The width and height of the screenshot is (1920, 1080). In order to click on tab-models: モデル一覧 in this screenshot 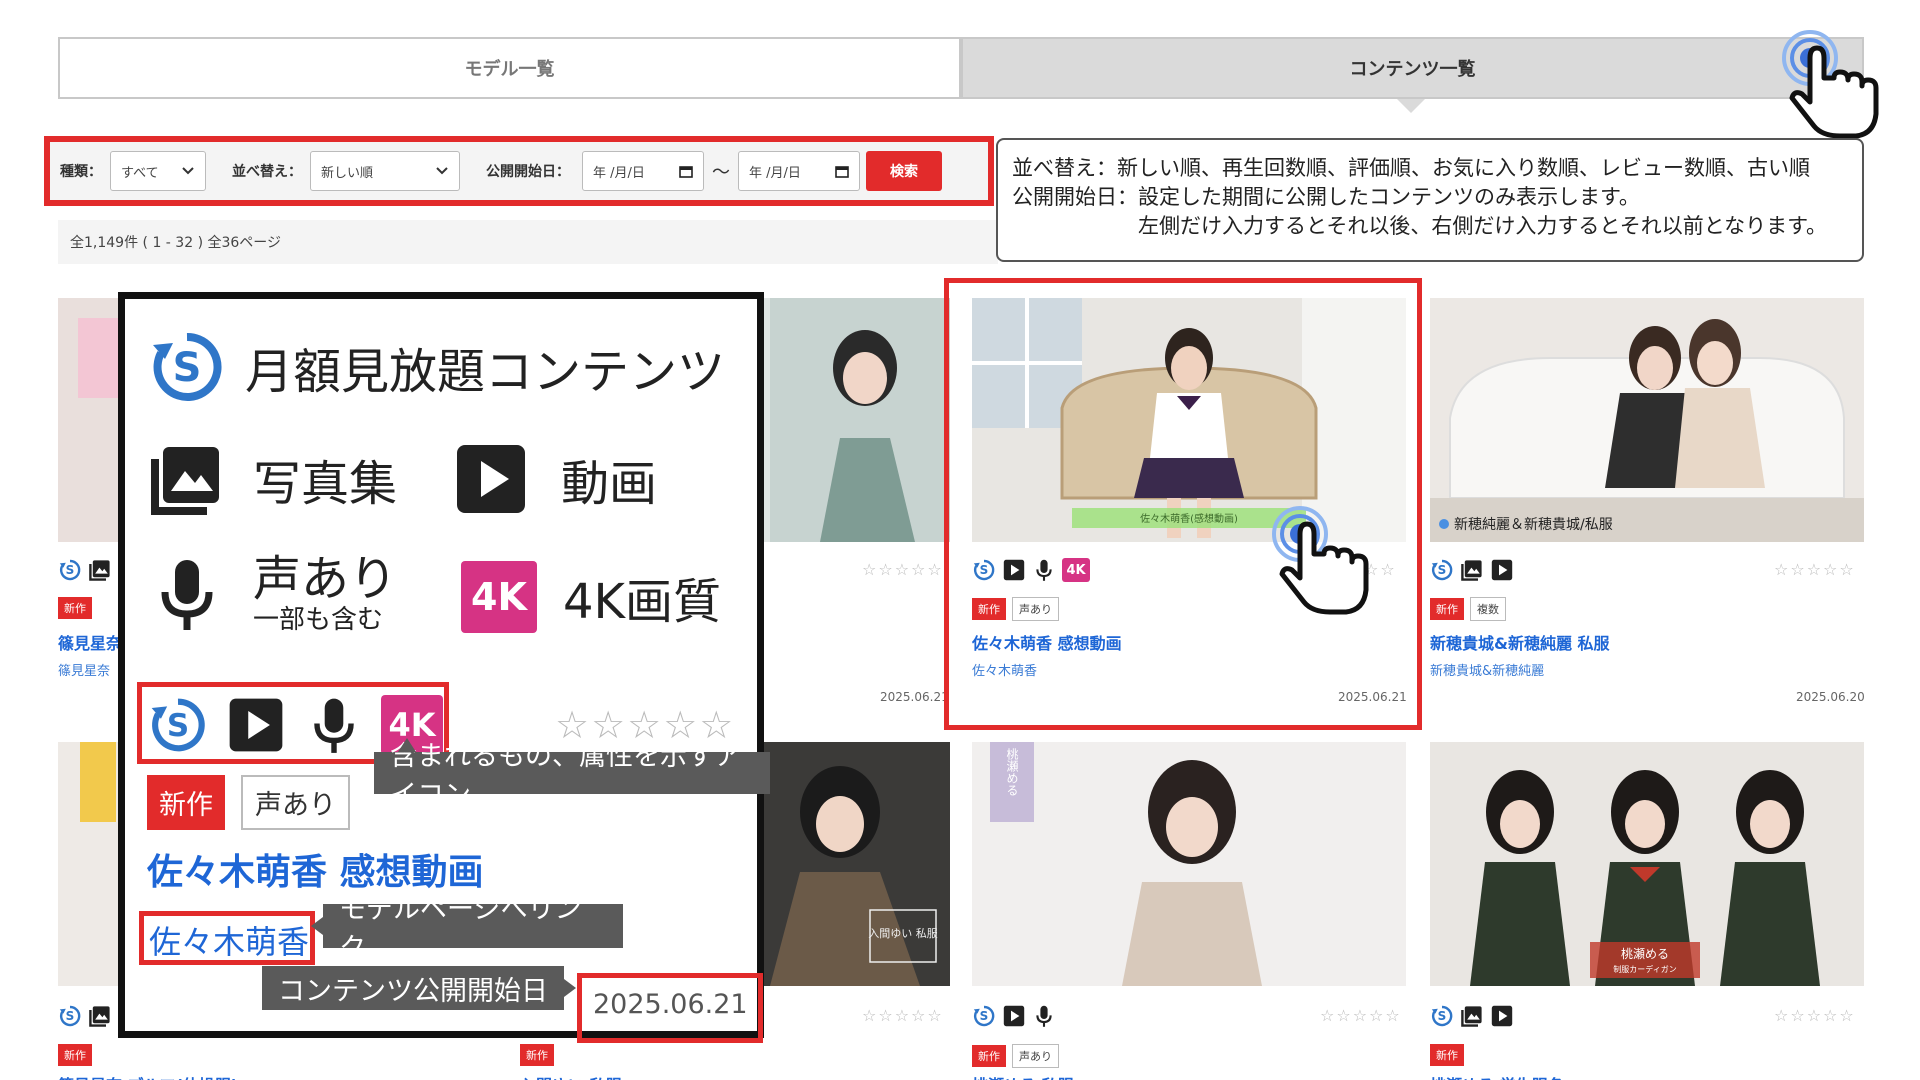, I will do `click(509, 68)`.